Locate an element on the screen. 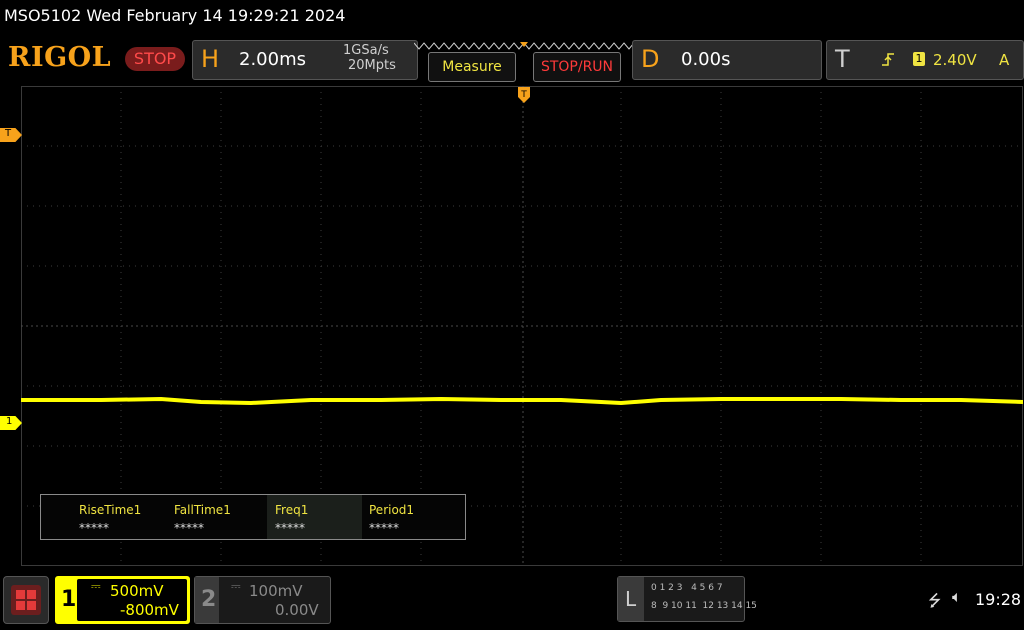 The image size is (1024, 630). measure-label: Measure is located at coordinates (472, 67).